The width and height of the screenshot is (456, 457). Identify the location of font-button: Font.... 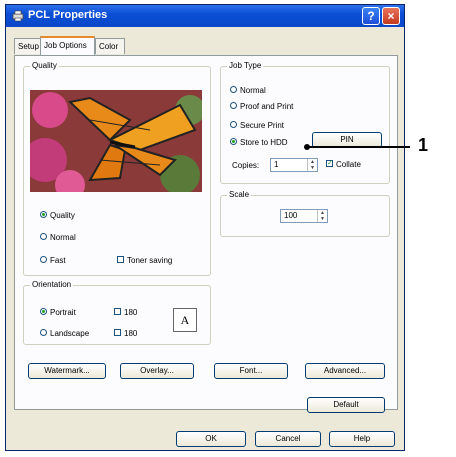
(251, 371).